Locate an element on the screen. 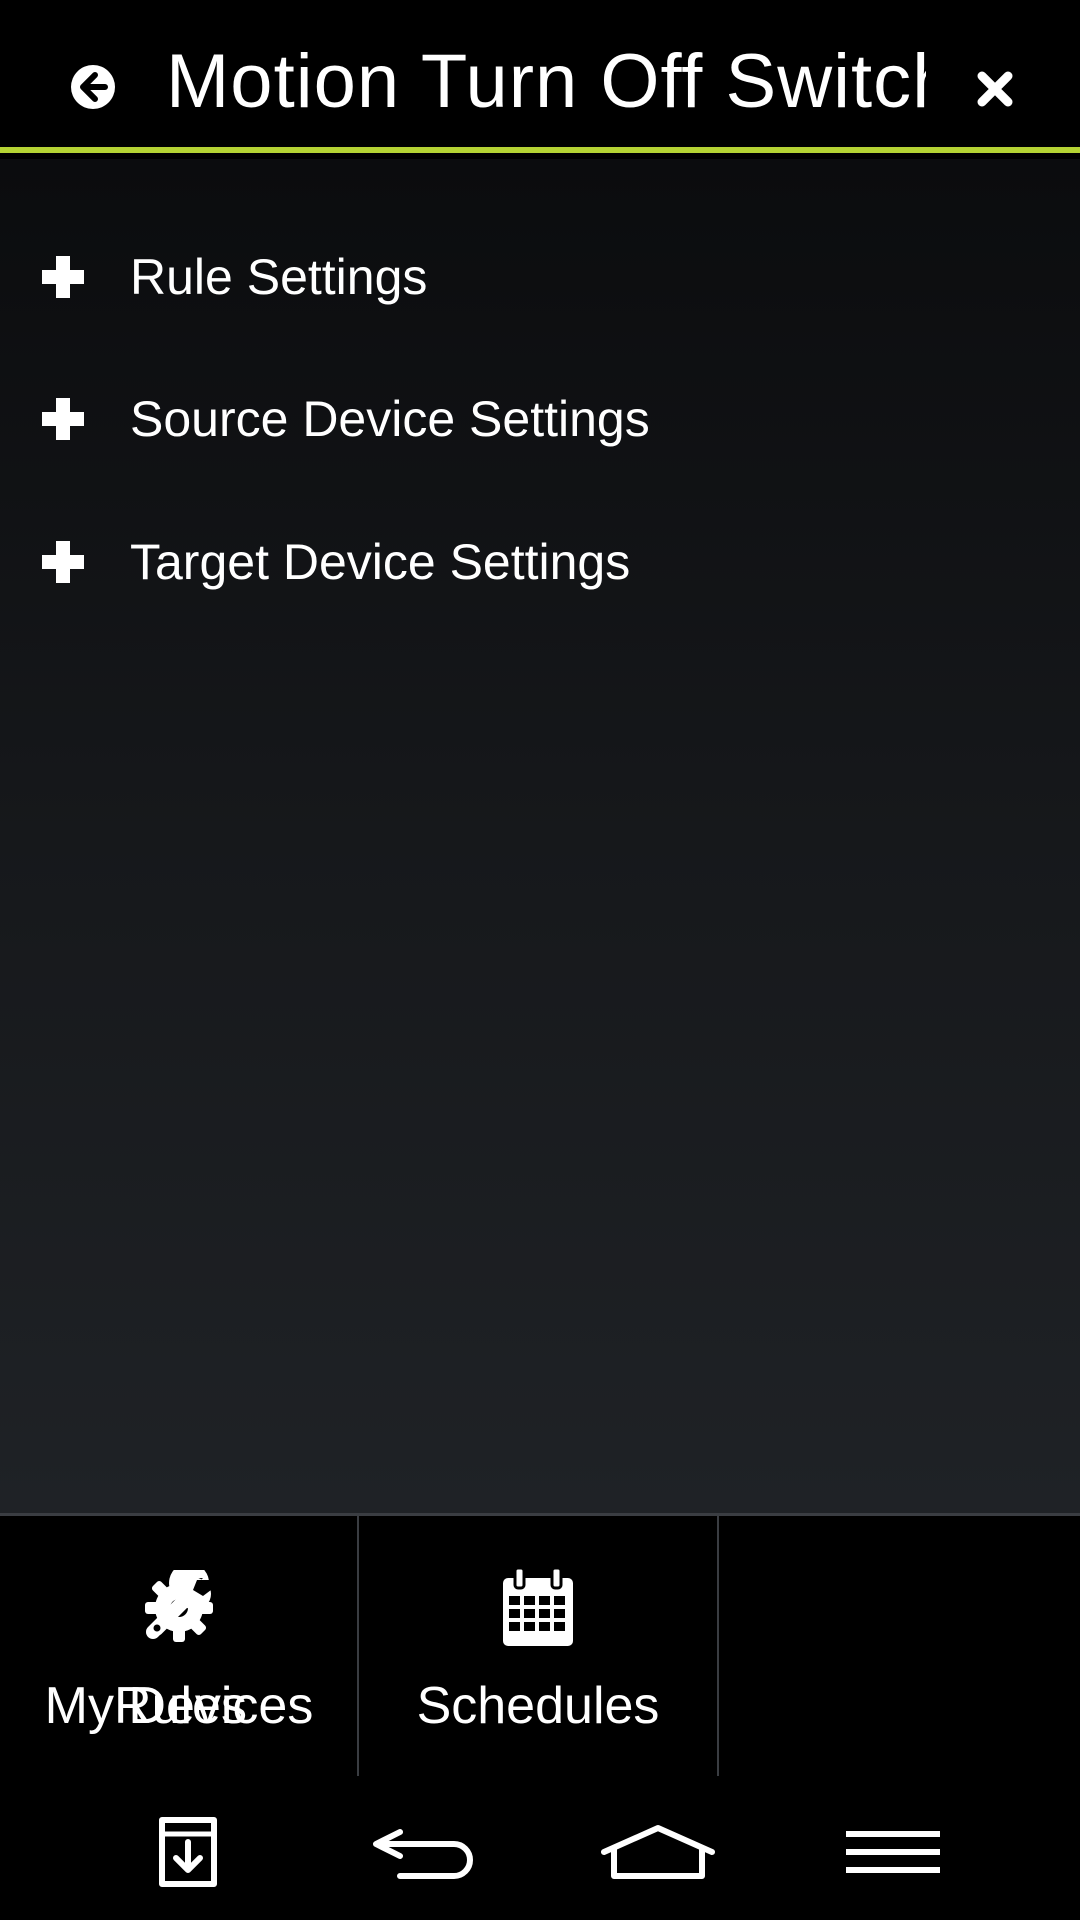 The height and width of the screenshot is (1920, 1080). back-icon is located at coordinates (423, 1854).